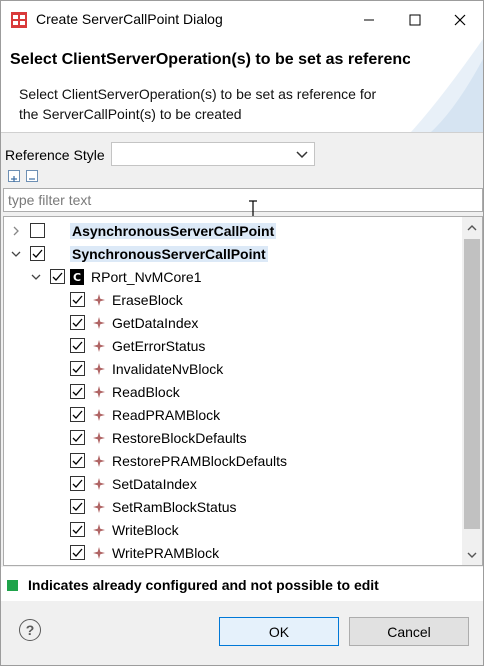  What do you see at coordinates (168, 369) in the screenshot?
I see `tree-label-operation: InvalidateNvBlock` at bounding box center [168, 369].